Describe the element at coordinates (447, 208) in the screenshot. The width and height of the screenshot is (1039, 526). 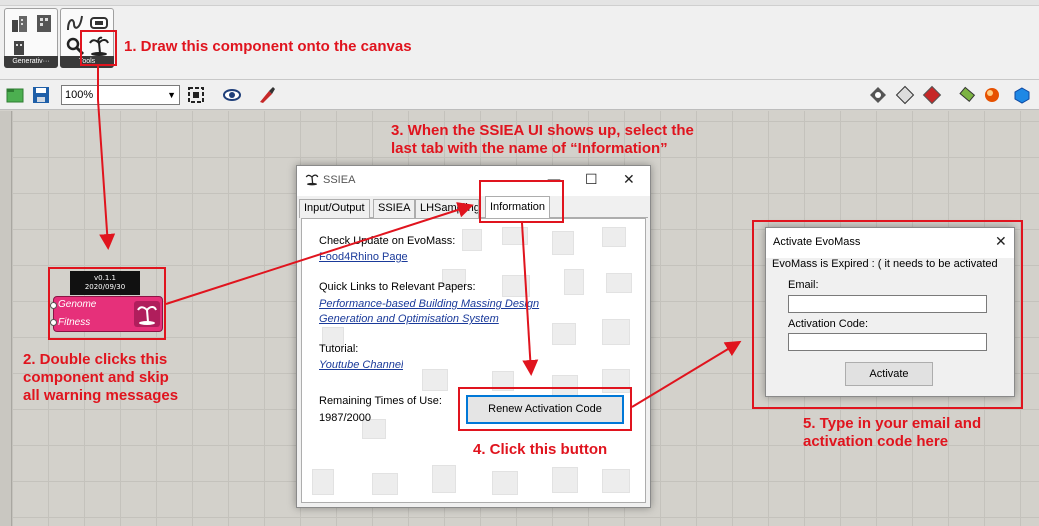
I see `tab-lhsampling: LHSampling` at that location.